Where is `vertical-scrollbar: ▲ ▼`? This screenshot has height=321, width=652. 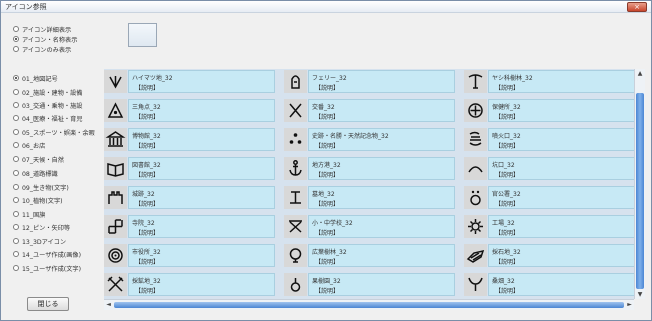 vertical-scrollbar: ▲ ▼ is located at coordinates (639, 184).